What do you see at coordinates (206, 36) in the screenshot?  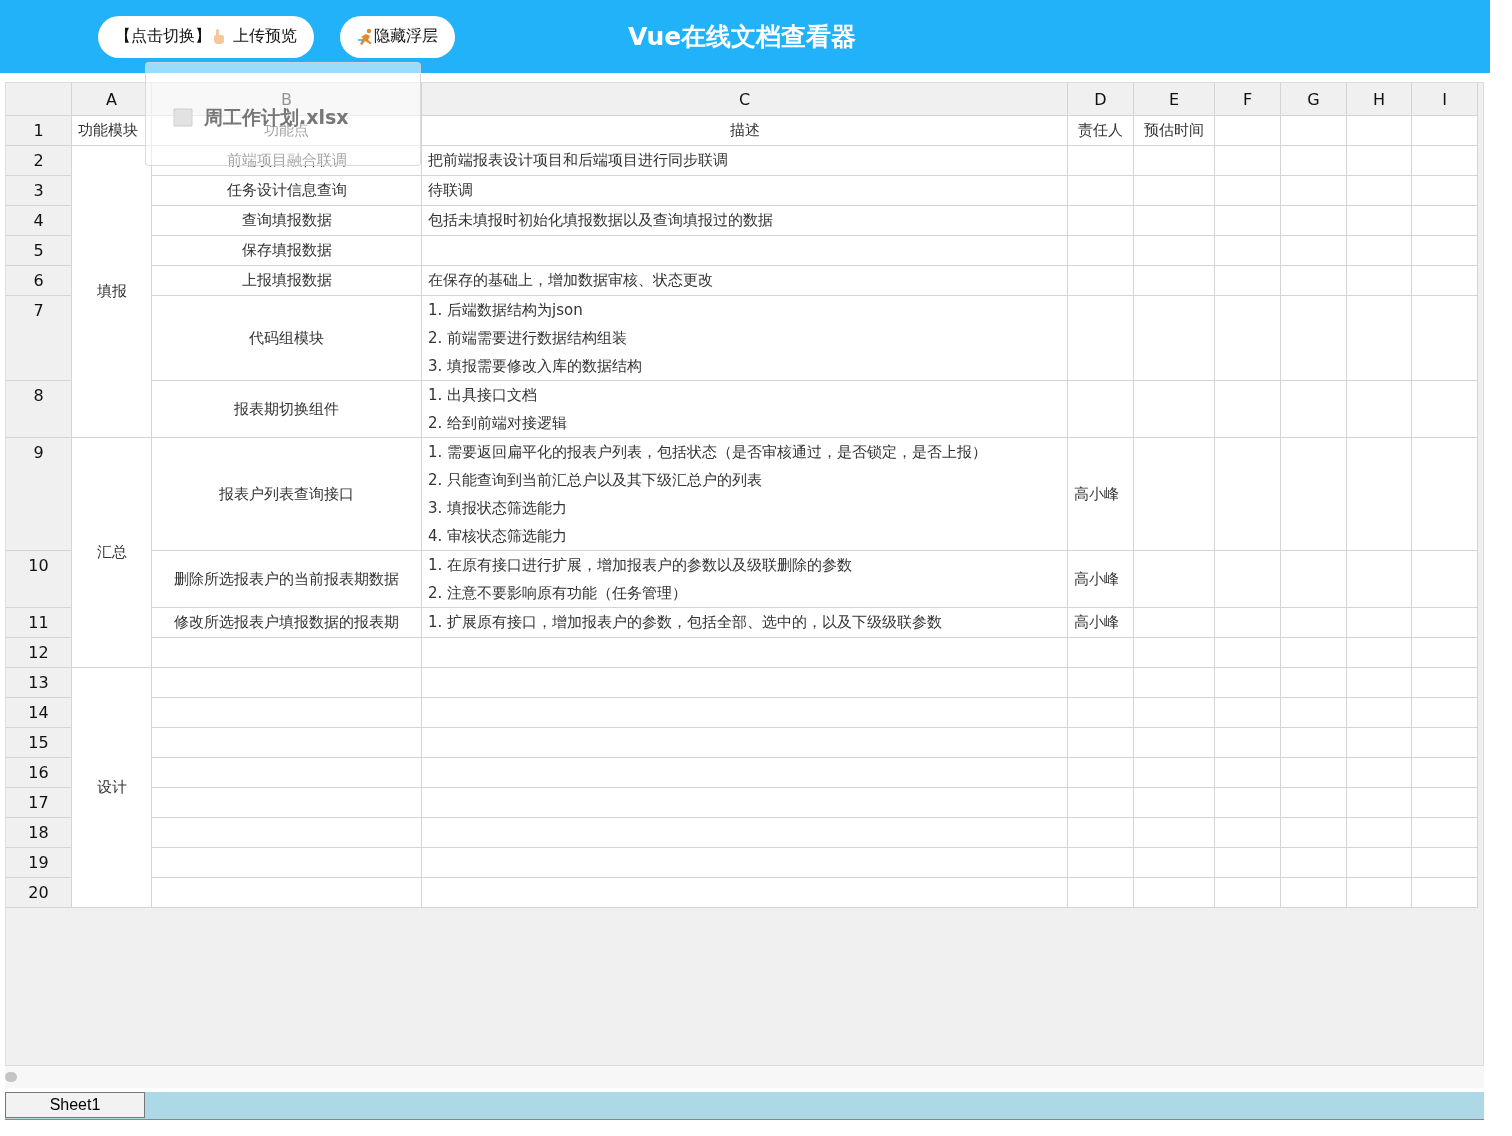 I see `toolbar-button: 【点击切换】 上传预览` at bounding box center [206, 36].